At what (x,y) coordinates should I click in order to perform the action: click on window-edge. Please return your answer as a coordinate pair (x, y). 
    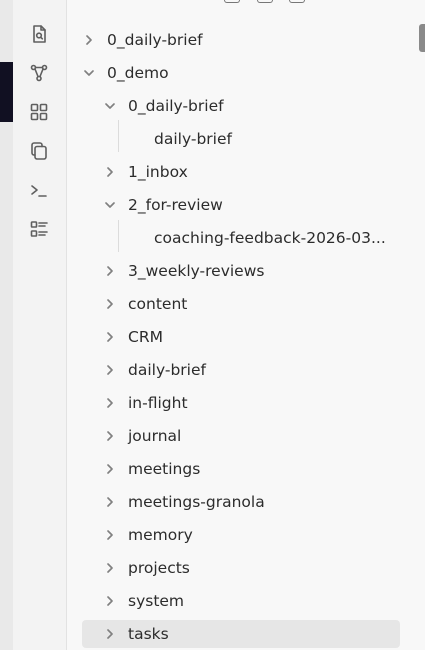
    Looking at the image, I should click on (6, 325).